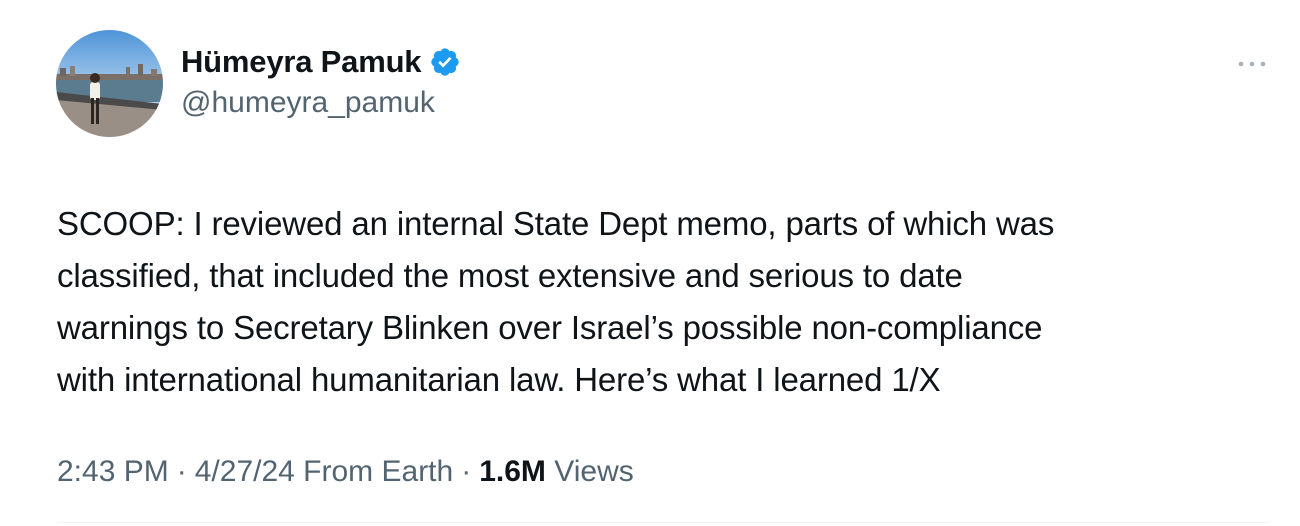 The width and height of the screenshot is (1300, 526). I want to click on name-row: Hümeyra Pamuk, so click(321, 62).